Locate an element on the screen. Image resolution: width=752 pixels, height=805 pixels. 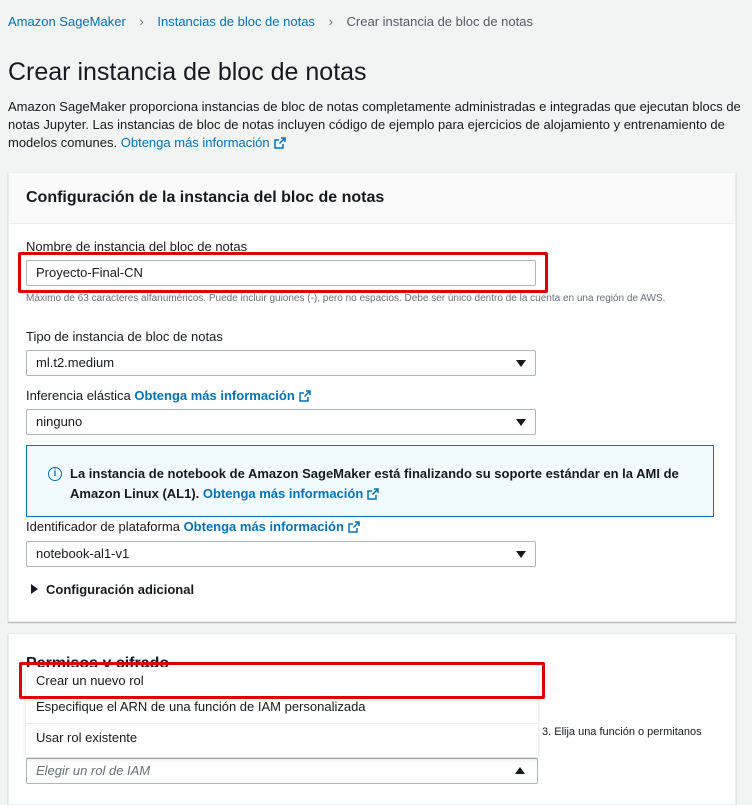
elastic-inference-value: ninguno is located at coordinates (59, 421).